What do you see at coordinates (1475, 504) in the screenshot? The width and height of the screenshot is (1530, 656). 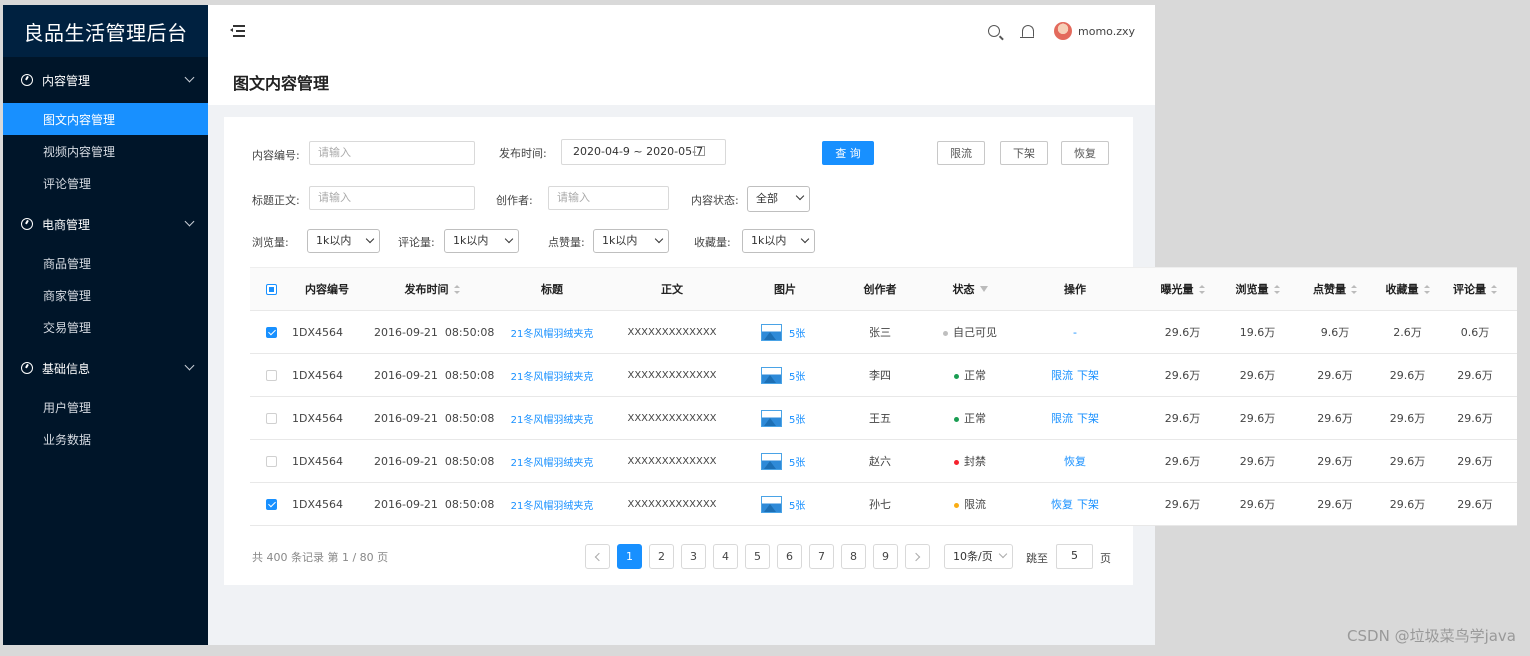 I see `metric-comments: 29.6万` at bounding box center [1475, 504].